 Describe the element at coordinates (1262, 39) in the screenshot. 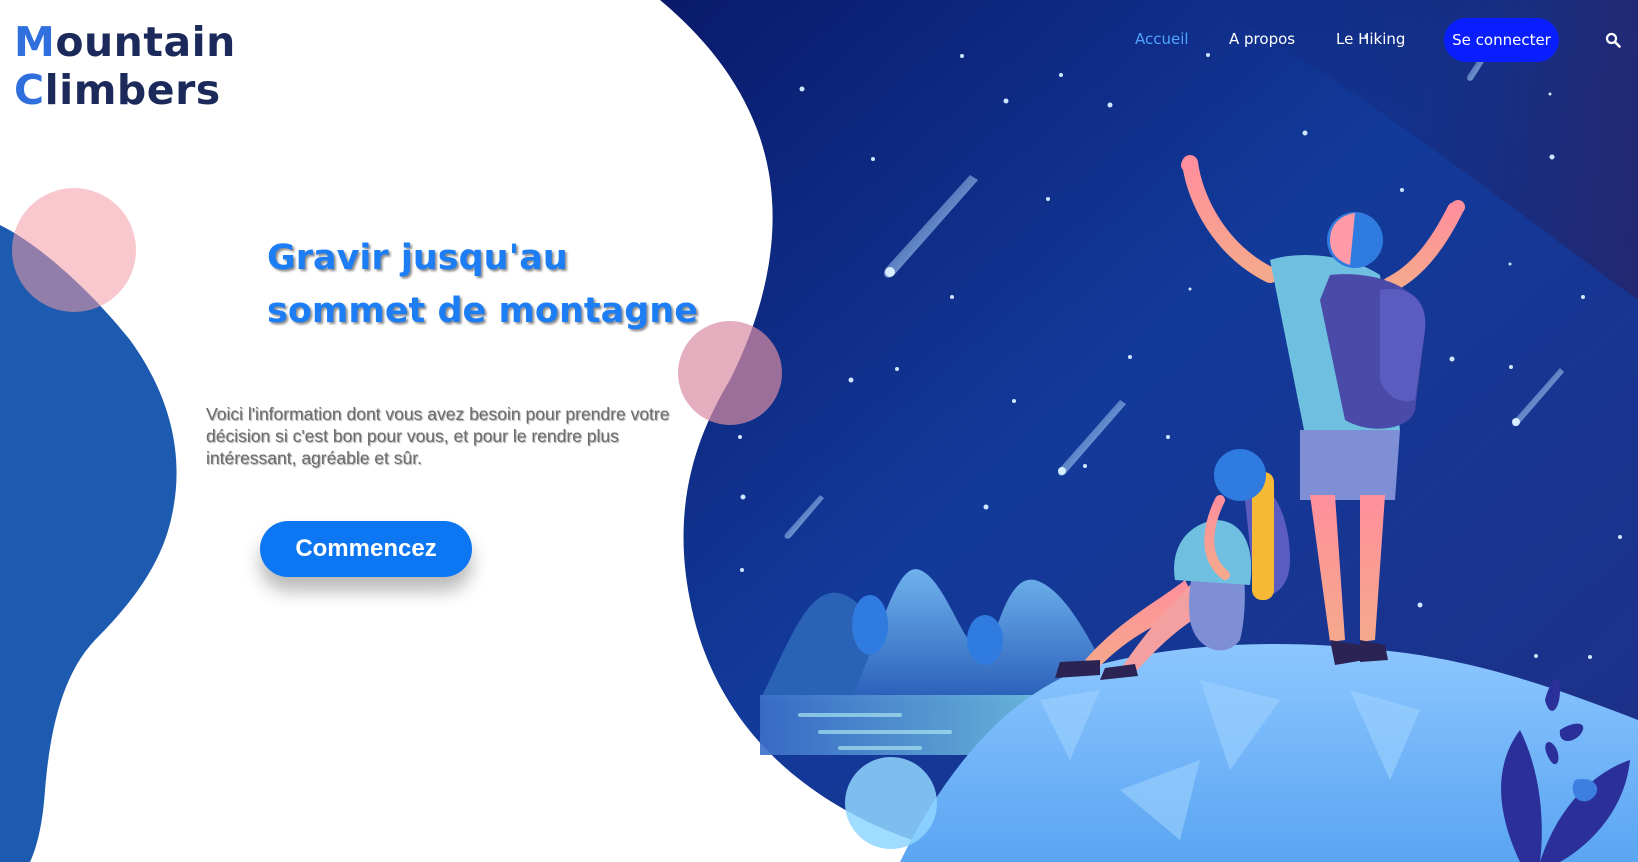

I see `nav-link-a-propos: A propos` at that location.